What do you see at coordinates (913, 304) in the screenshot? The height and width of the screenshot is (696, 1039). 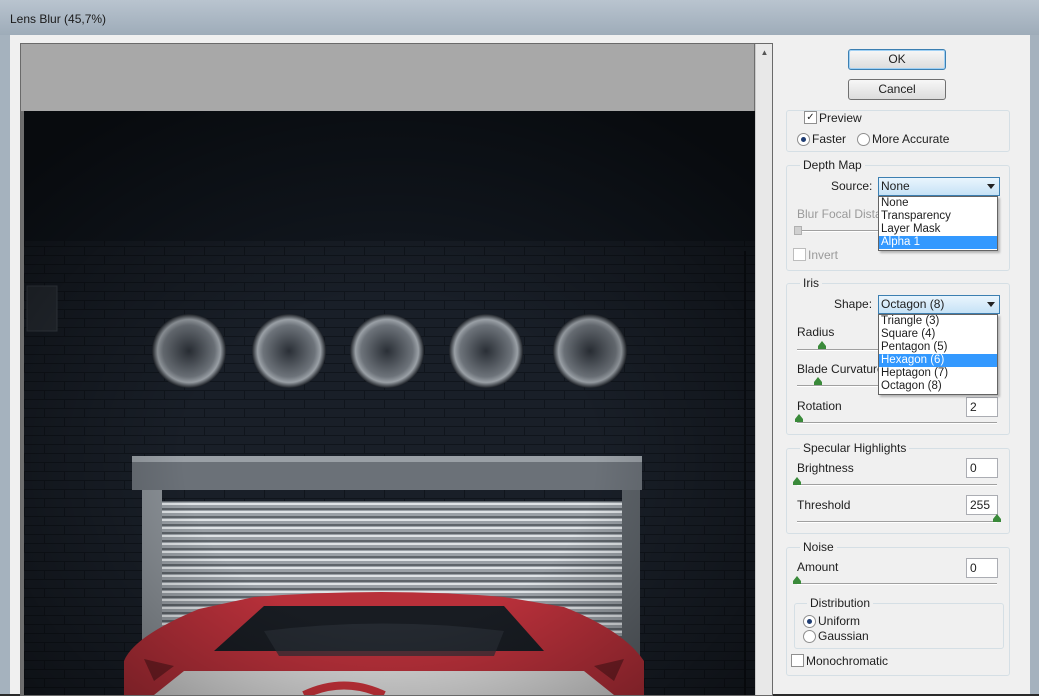 I see `shape-value: Octagon (8)` at bounding box center [913, 304].